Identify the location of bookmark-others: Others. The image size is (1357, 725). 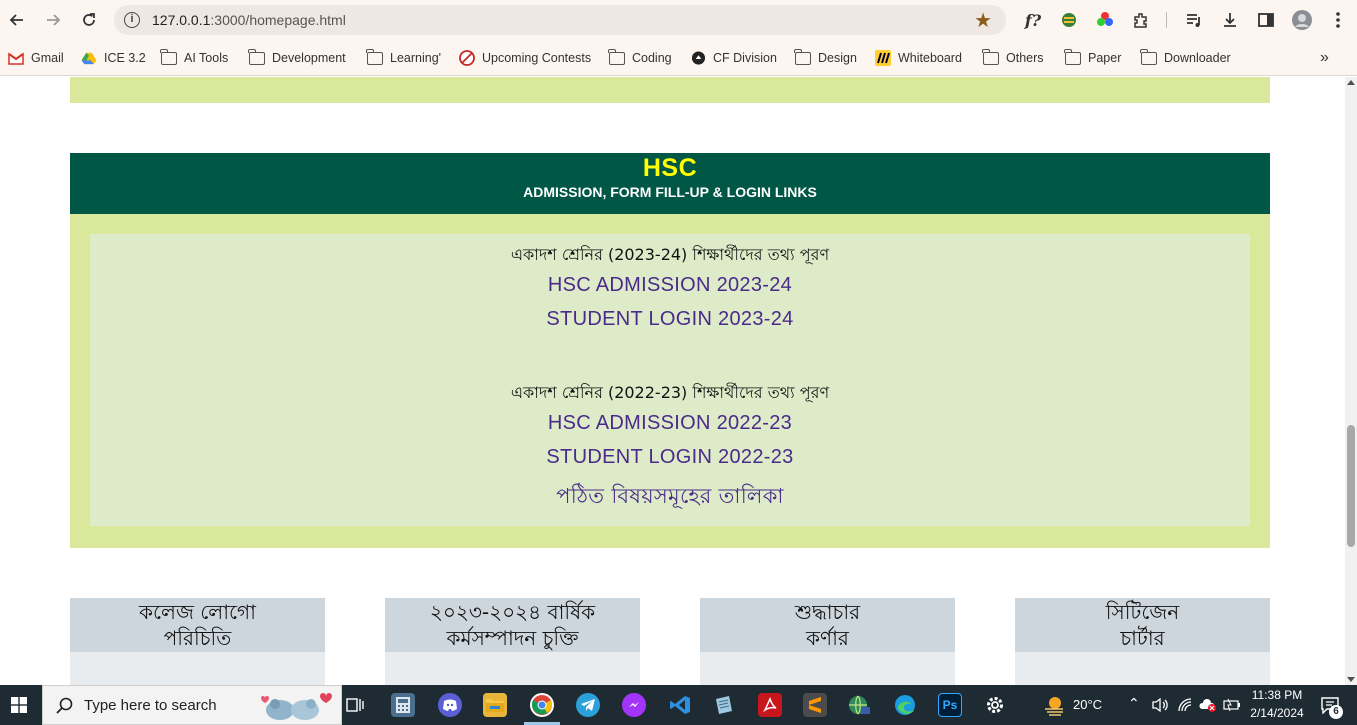
(1013, 57).